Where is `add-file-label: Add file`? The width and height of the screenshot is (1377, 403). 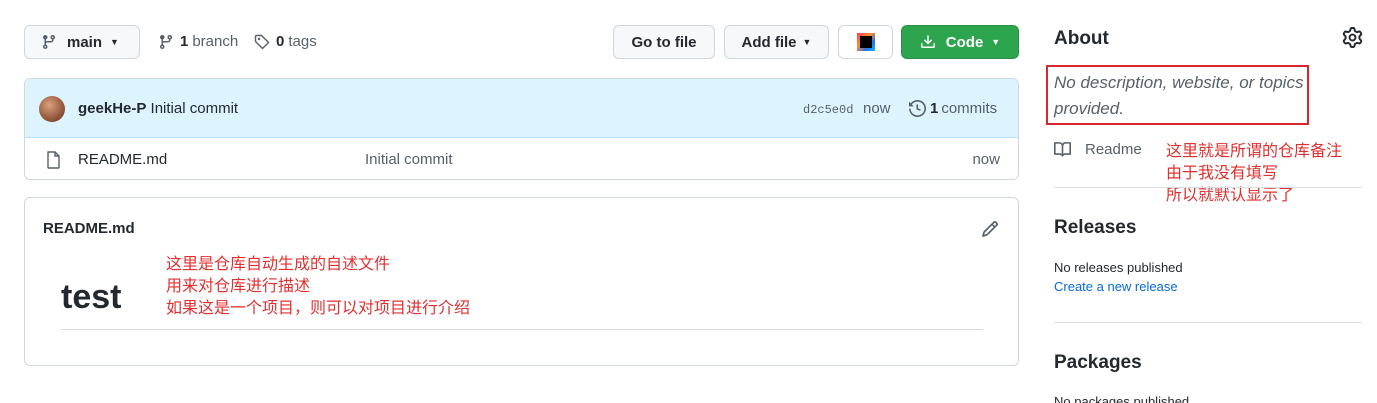
add-file-label: Add file is located at coordinates (769, 42).